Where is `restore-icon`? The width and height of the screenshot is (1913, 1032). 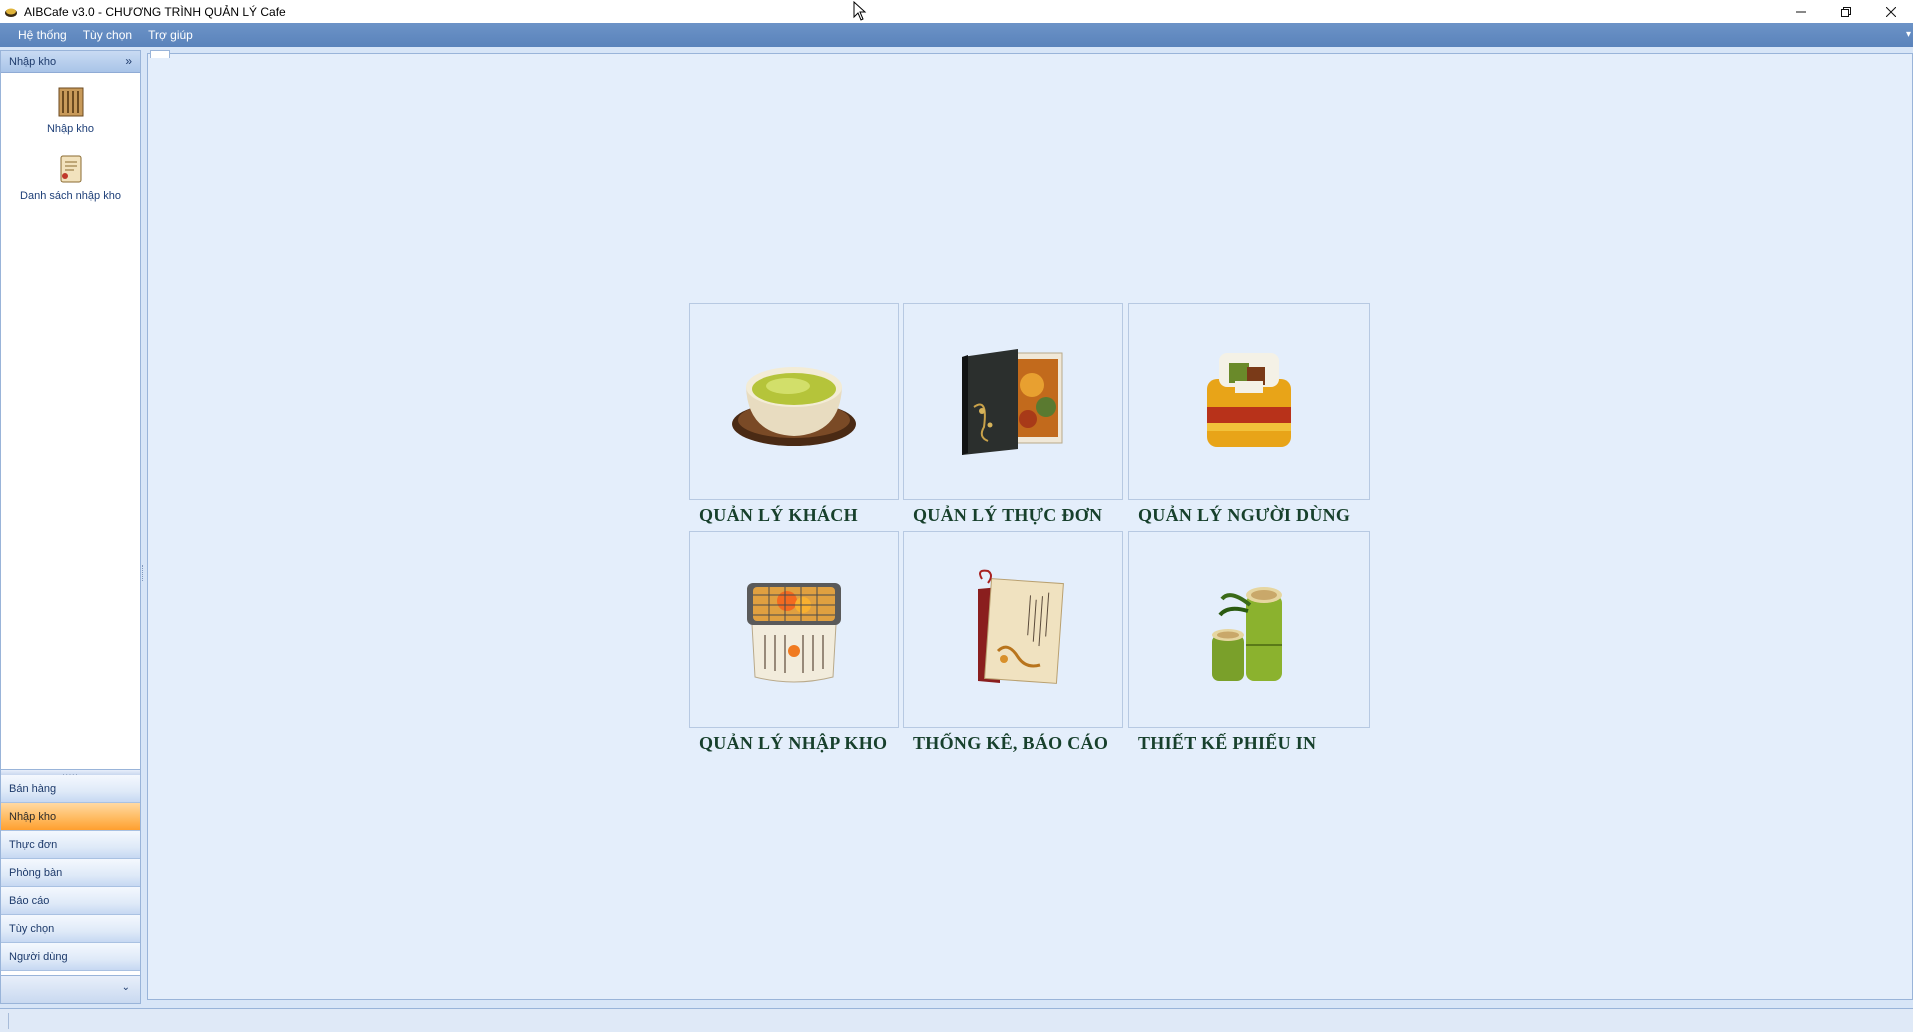
restore-icon is located at coordinates (1845, 11).